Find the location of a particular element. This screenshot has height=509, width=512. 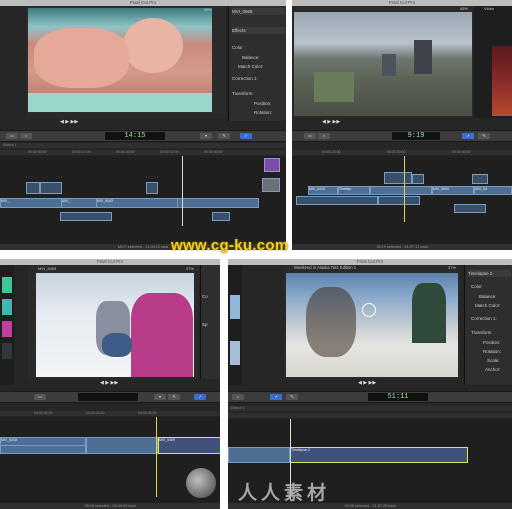

inspector-section: Effects is located at coordinates (258, 30).